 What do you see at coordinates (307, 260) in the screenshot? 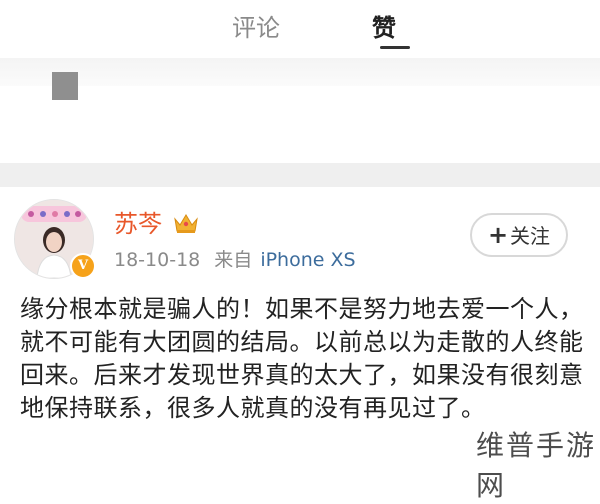
I see `source-device: iPhone XS` at bounding box center [307, 260].